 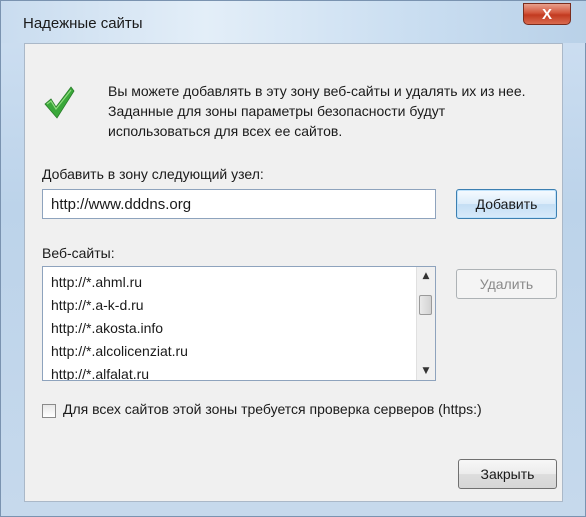 What do you see at coordinates (119, 351) in the screenshot?
I see `list-item: http://*.alcolicenziat.ru` at bounding box center [119, 351].